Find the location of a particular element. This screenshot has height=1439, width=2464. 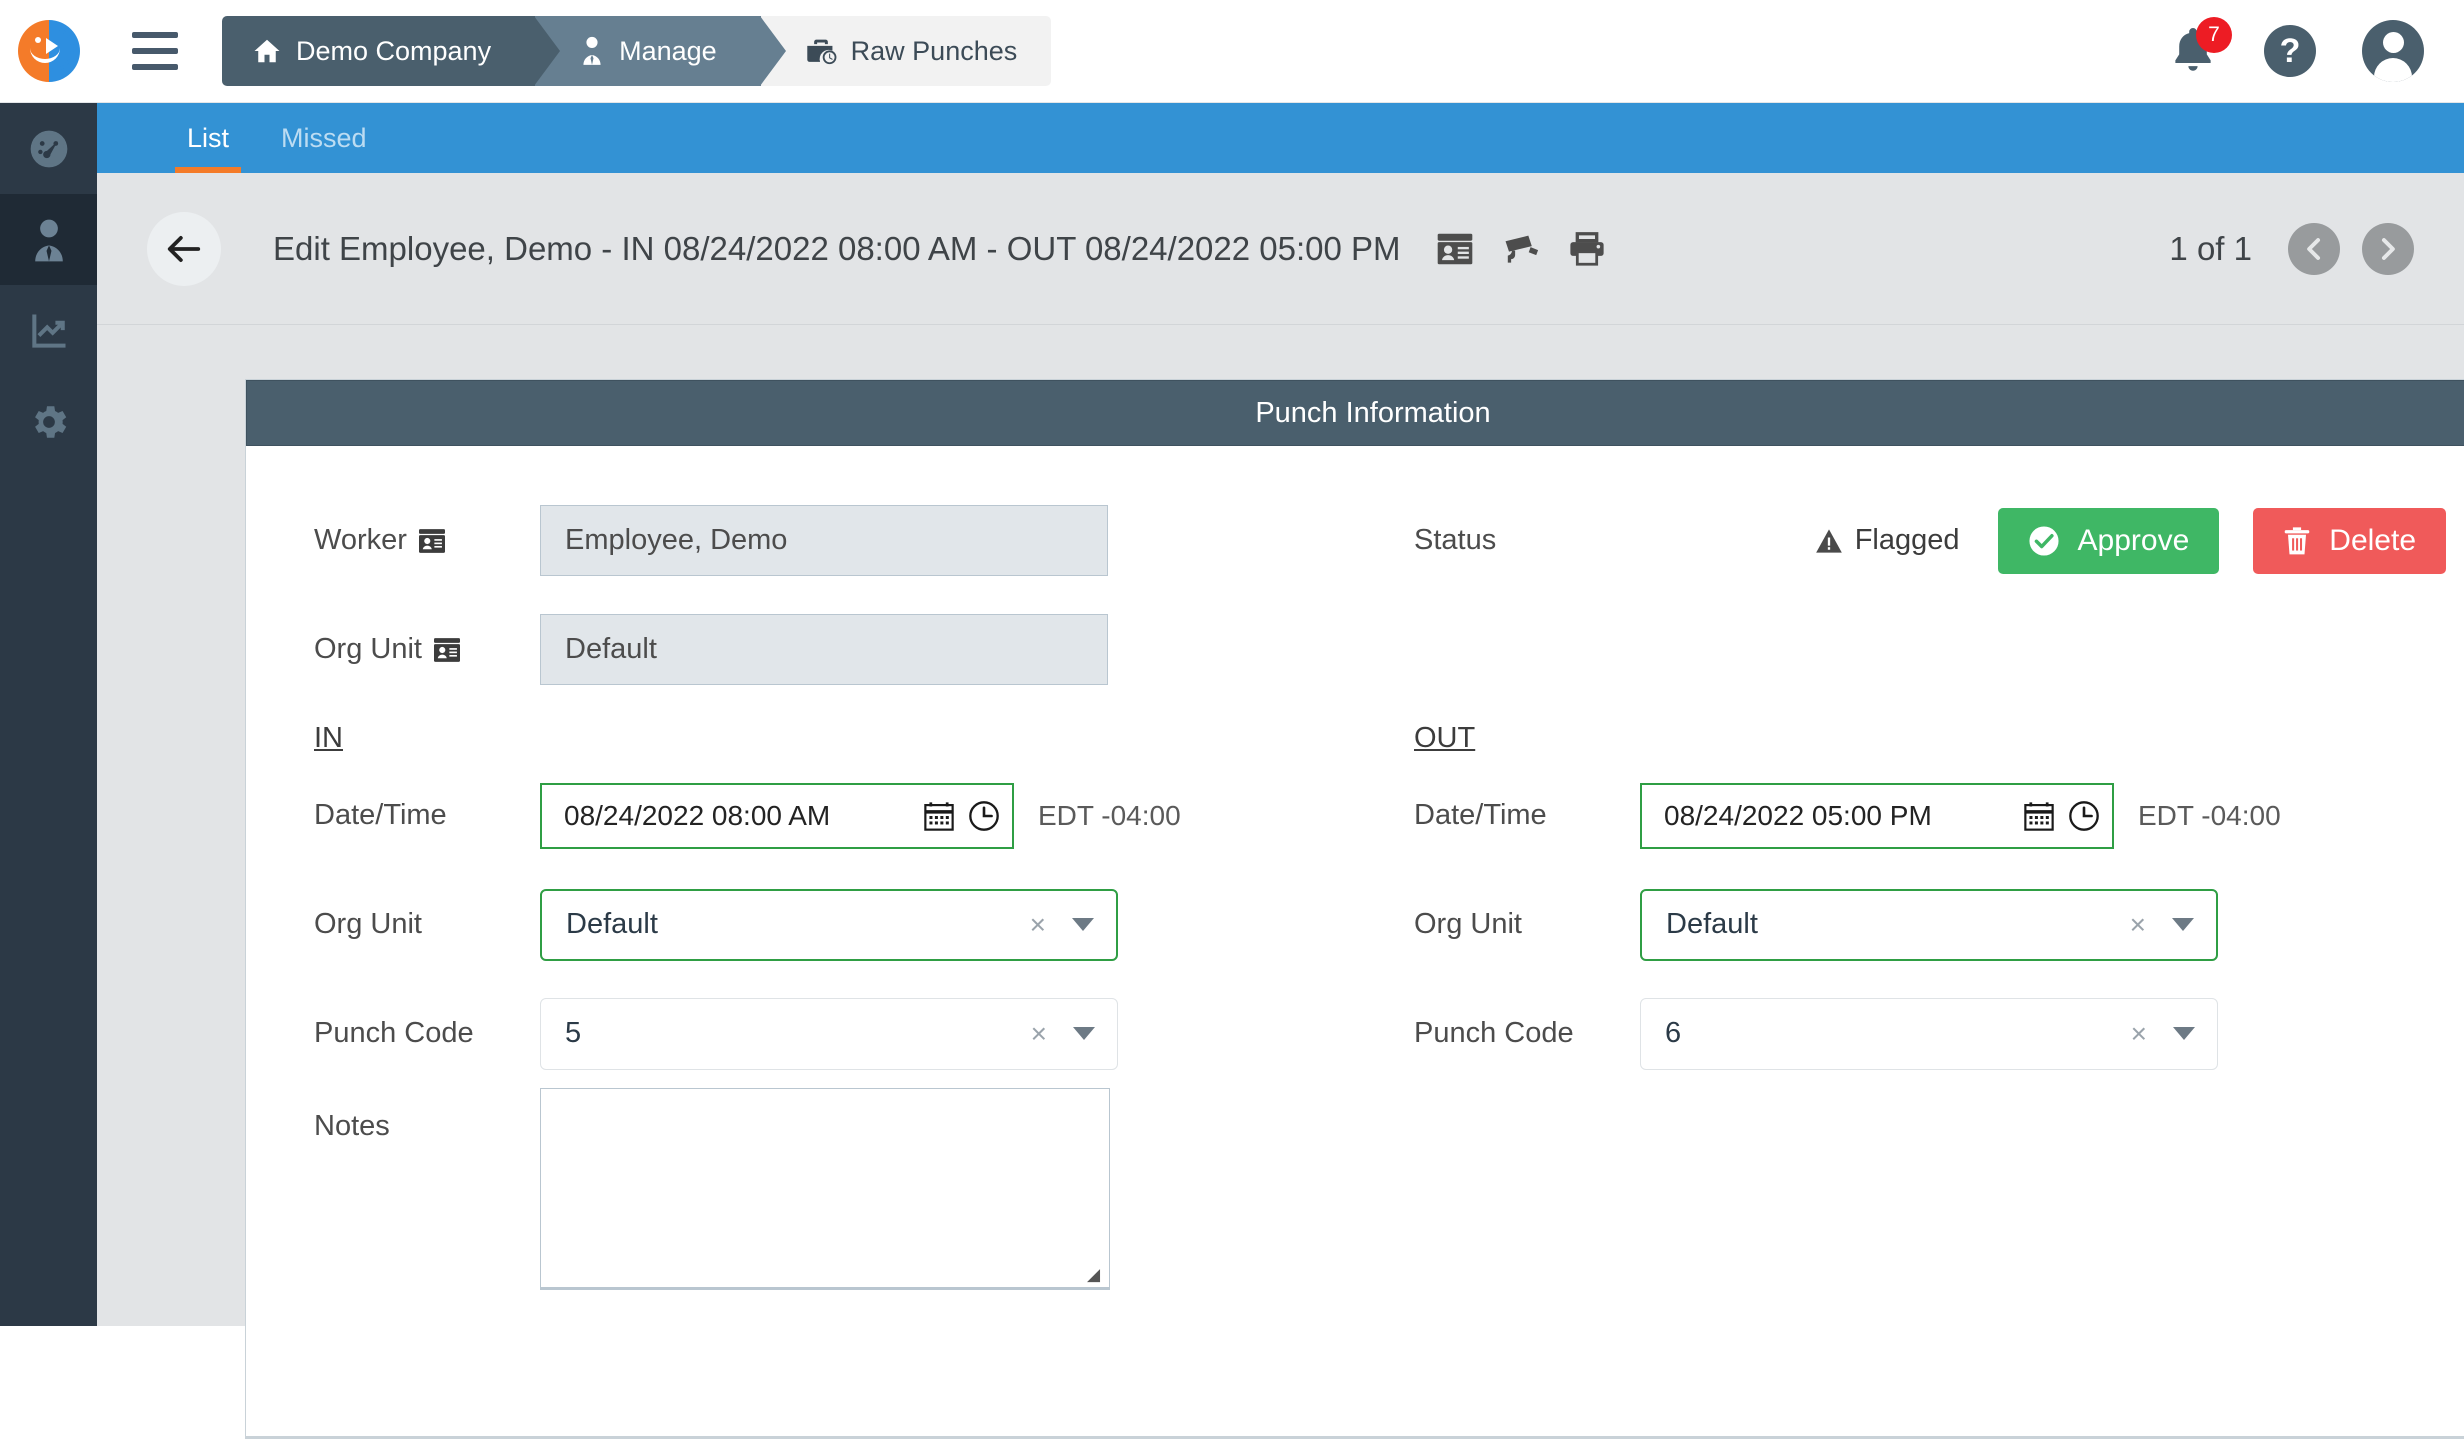

previous-page-button is located at coordinates (2314, 248).